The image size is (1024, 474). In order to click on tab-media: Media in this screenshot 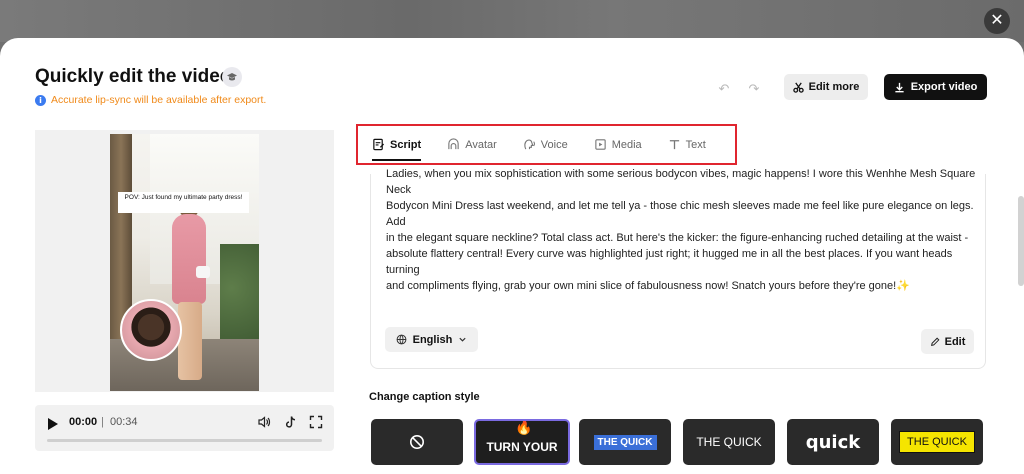, I will do `click(618, 144)`.